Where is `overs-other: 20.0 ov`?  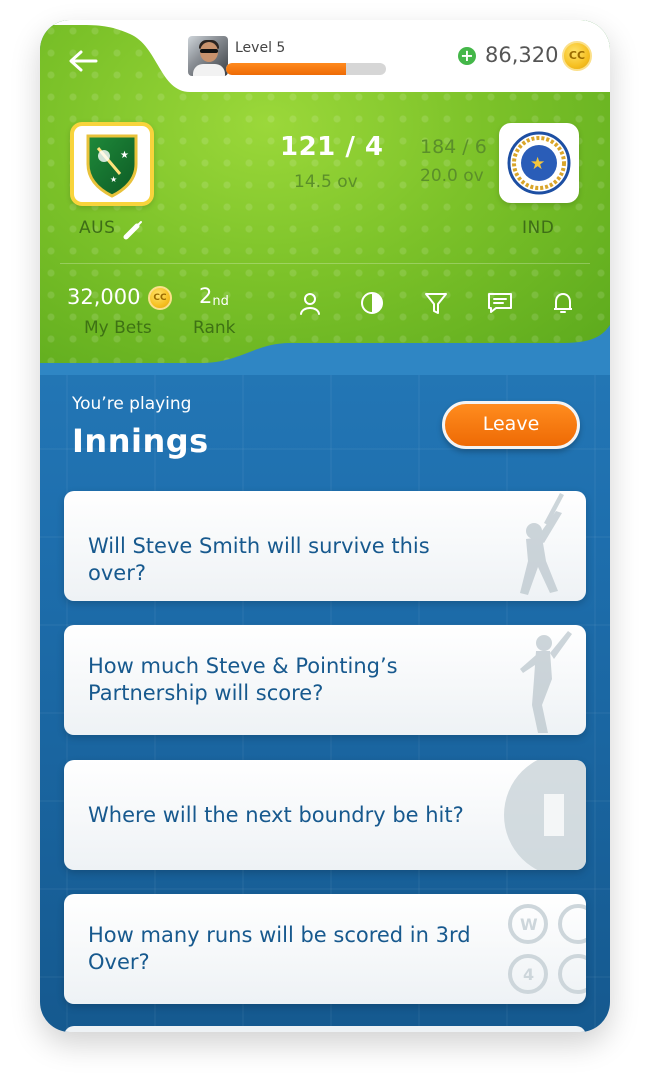 overs-other: 20.0 ov is located at coordinates (452, 176).